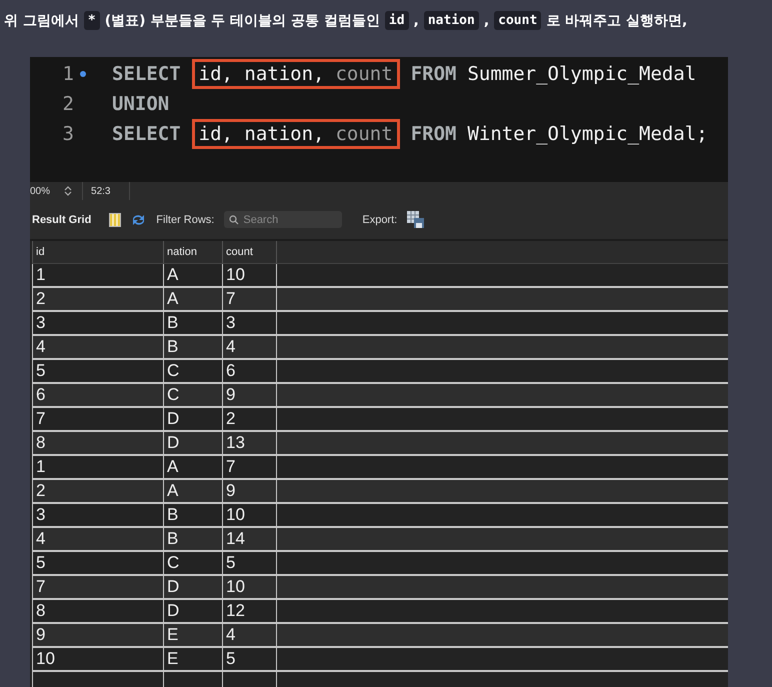 Image resolution: width=772 pixels, height=687 pixels. What do you see at coordinates (141, 104) in the screenshot?
I see `sql-keyword: UNION` at bounding box center [141, 104].